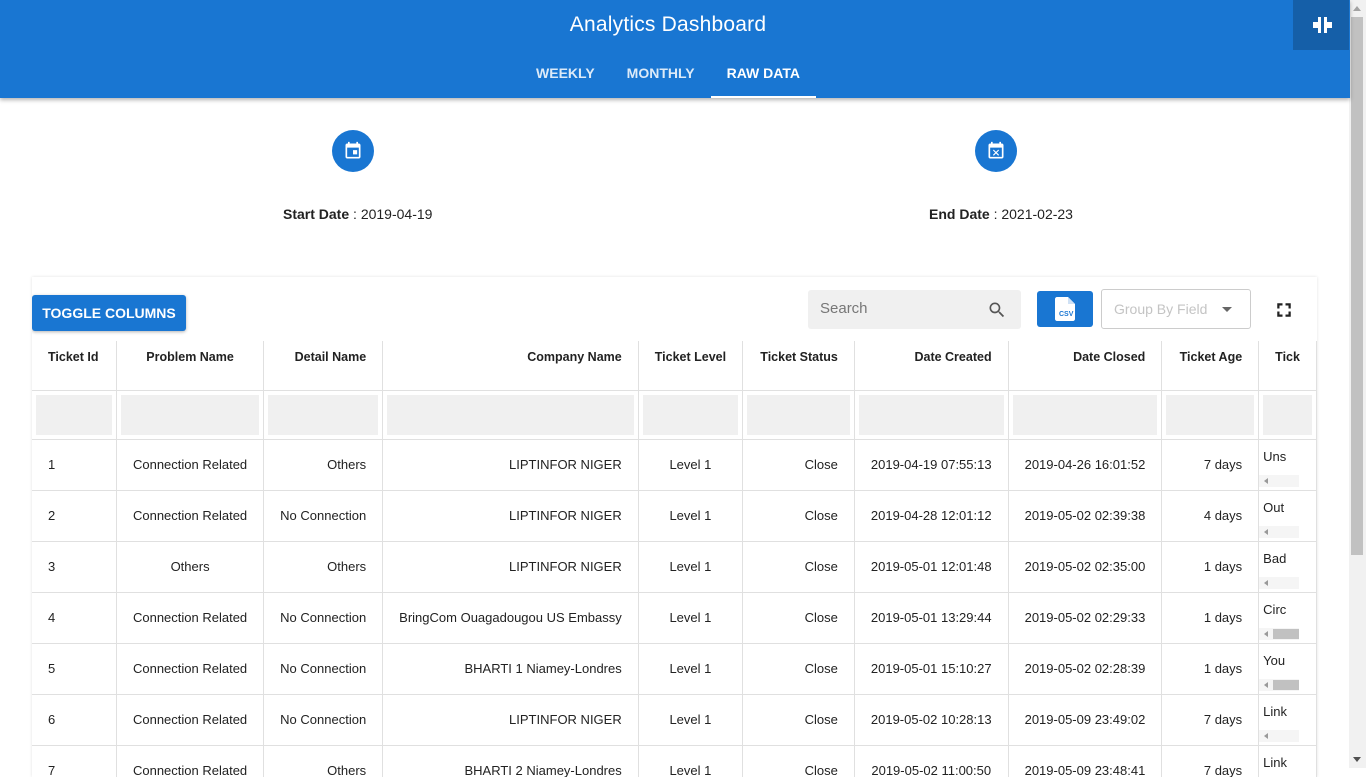 The width and height of the screenshot is (1366, 777). What do you see at coordinates (931, 366) in the screenshot?
I see `column-header: Date Created` at bounding box center [931, 366].